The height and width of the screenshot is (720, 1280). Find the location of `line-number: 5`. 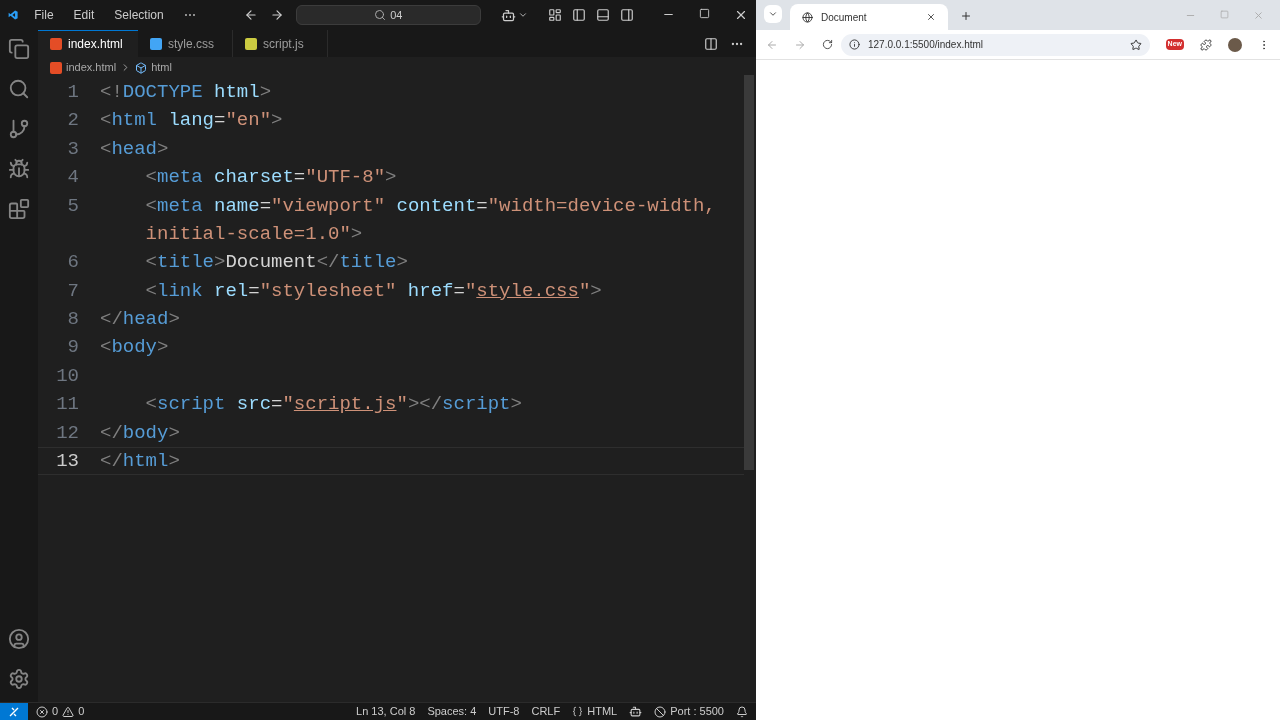

line-number: 5 is located at coordinates (73, 205).